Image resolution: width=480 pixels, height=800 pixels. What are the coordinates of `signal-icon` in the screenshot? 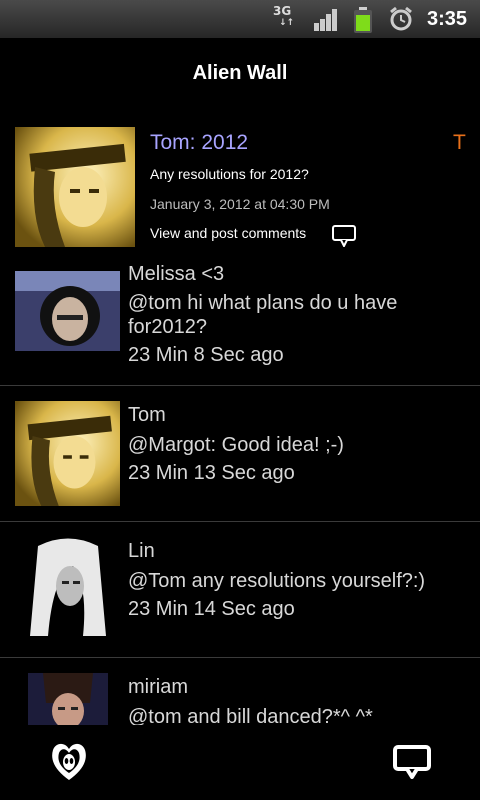 It's located at (325, 20).